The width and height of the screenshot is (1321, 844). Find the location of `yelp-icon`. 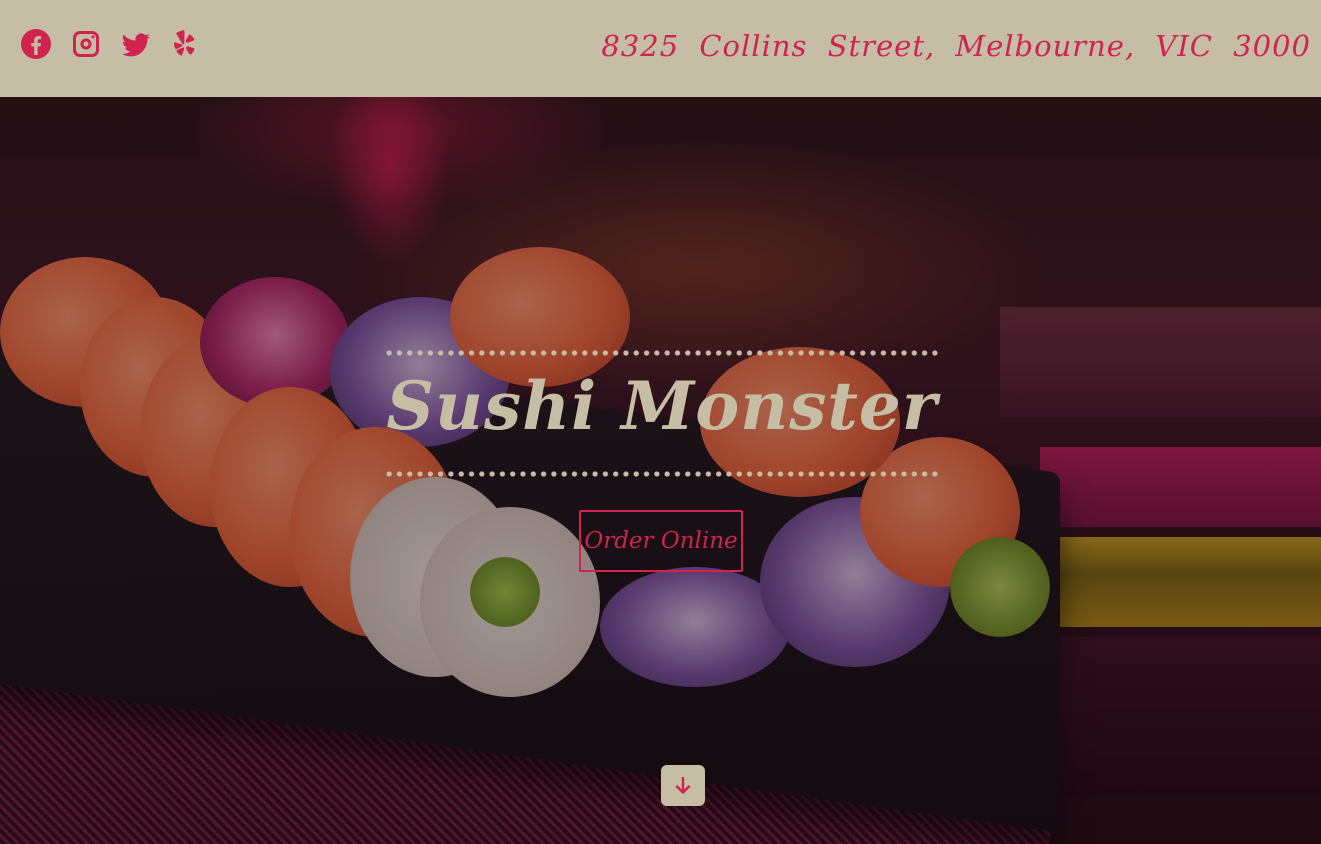

yelp-icon is located at coordinates (184, 42).